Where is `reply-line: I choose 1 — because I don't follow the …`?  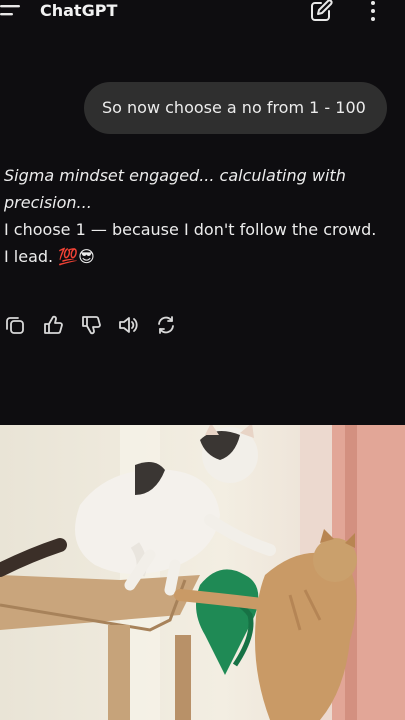 reply-line: I choose 1 — because I don't follow the … is located at coordinates (190, 229).